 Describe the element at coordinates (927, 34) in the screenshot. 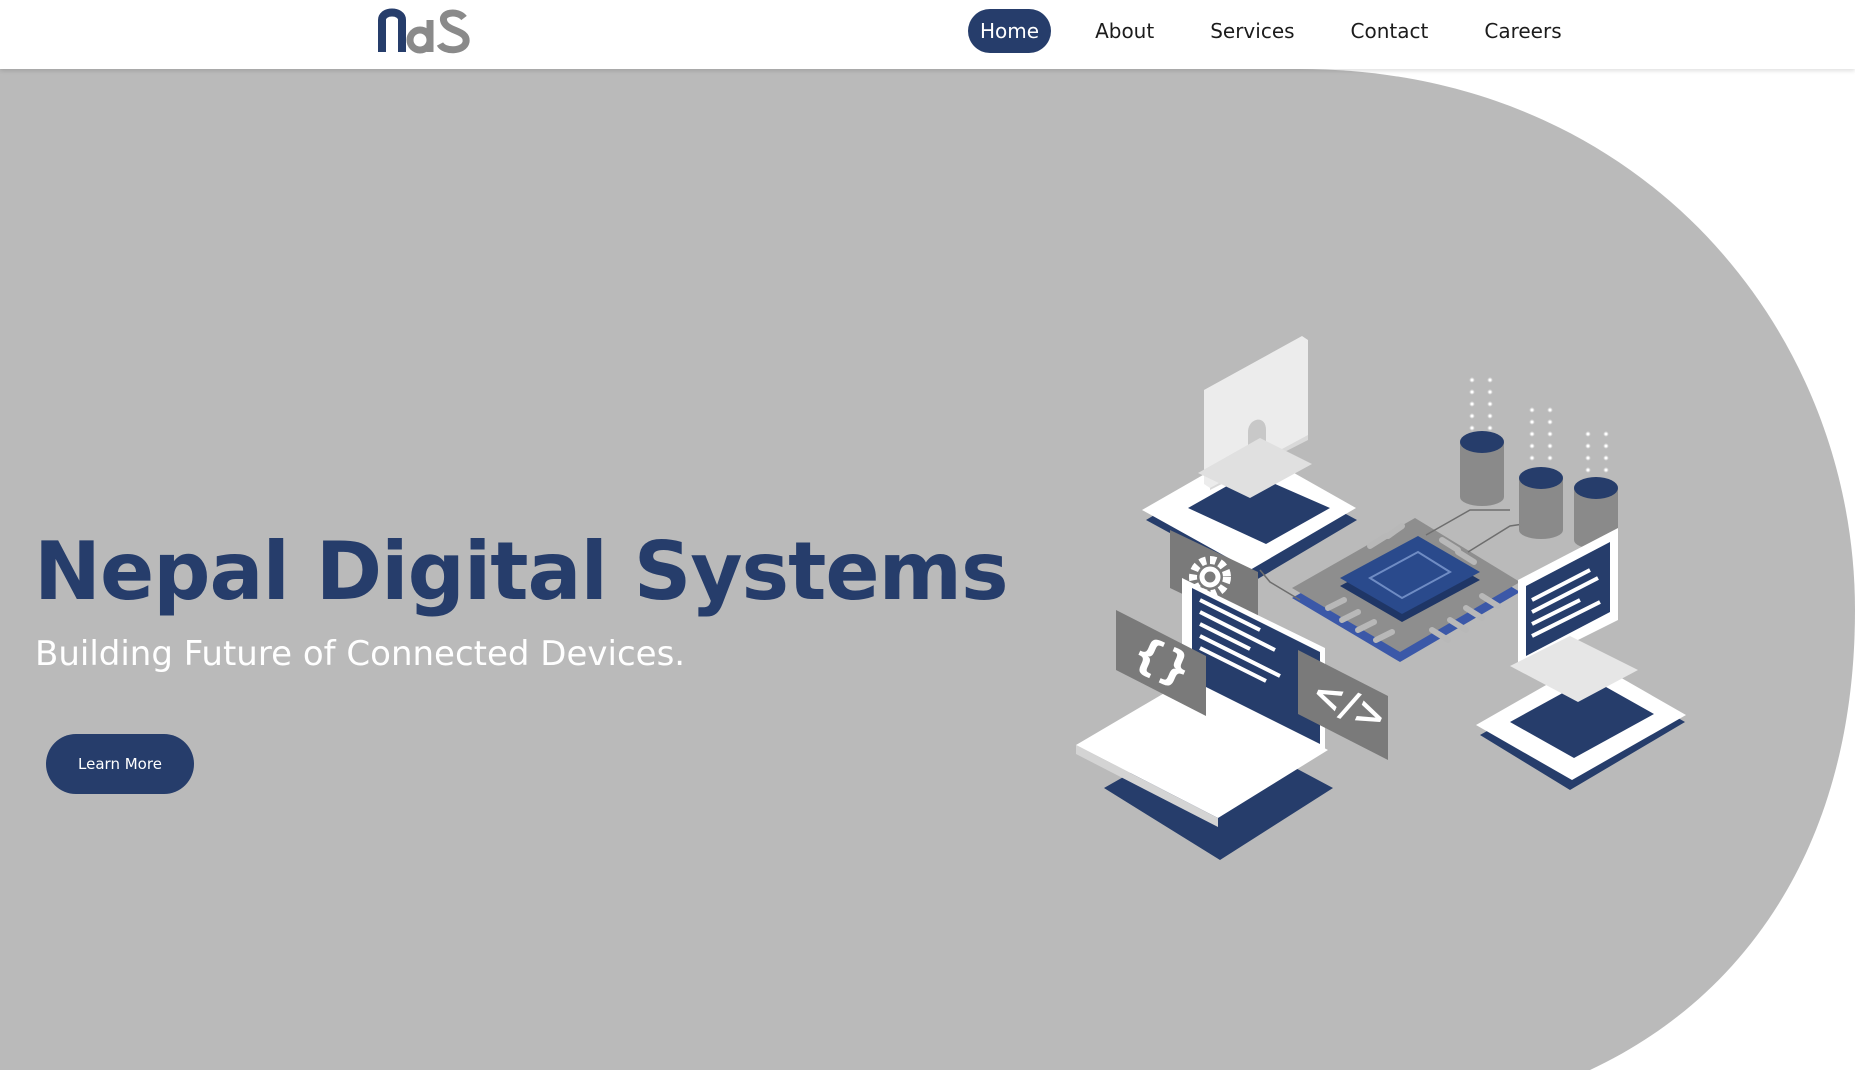

I see `site-header: Home About Services Contact Careers` at that location.